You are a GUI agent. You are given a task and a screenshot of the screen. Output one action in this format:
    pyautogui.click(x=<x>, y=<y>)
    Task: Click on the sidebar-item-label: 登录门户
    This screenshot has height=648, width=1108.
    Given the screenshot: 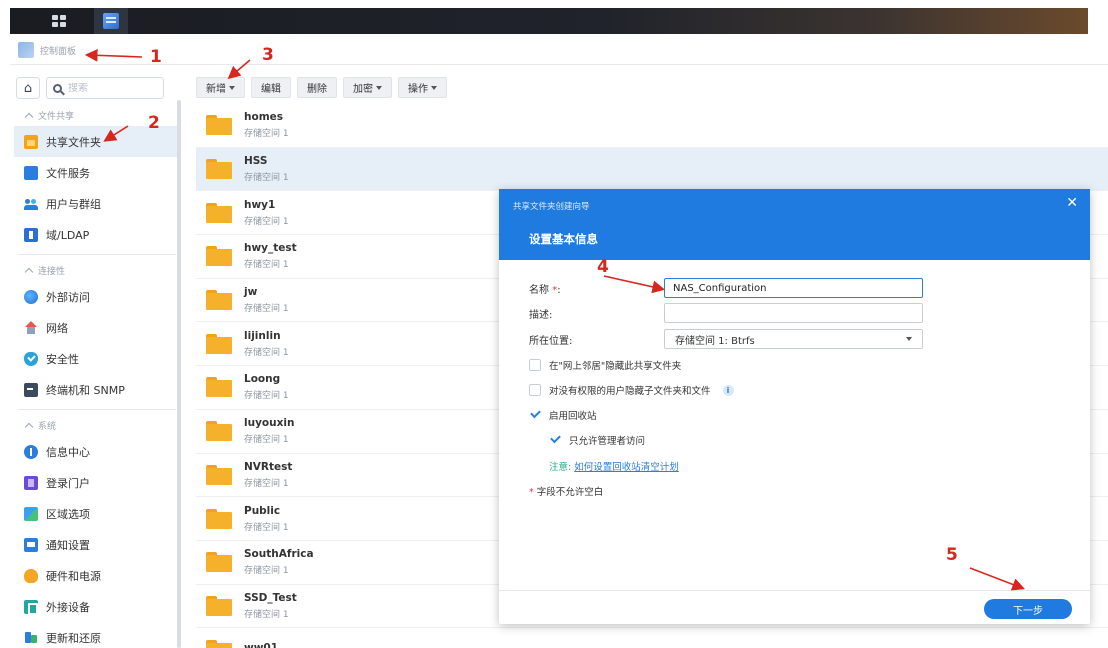 What is the action you would take?
    pyautogui.click(x=68, y=483)
    